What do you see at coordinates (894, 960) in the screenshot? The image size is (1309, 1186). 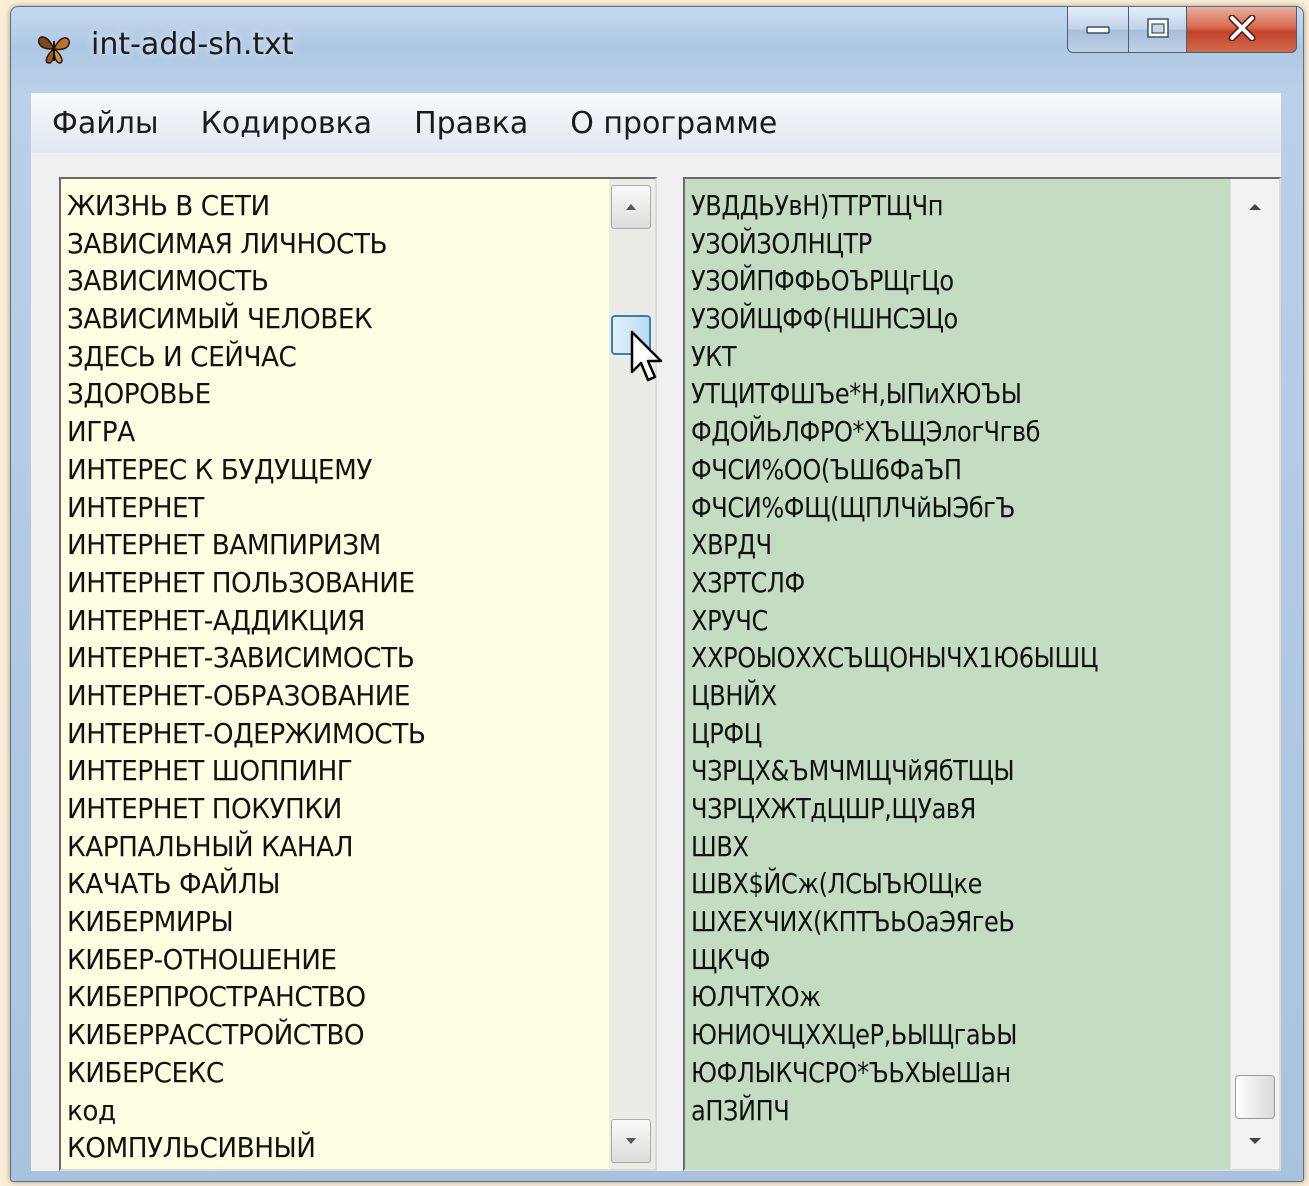 I see `list-item: ЩКЧФ` at bounding box center [894, 960].